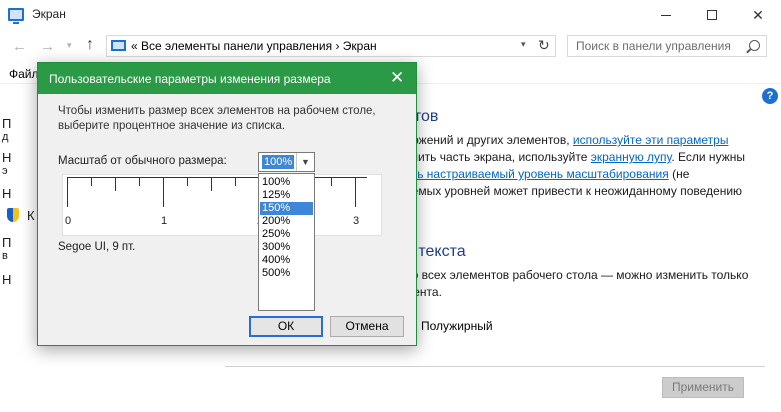 This screenshot has width=781, height=412. Describe the element at coordinates (254, 46) in the screenshot. I see `address-path: « Все элементы панели управления › Экран` at that location.